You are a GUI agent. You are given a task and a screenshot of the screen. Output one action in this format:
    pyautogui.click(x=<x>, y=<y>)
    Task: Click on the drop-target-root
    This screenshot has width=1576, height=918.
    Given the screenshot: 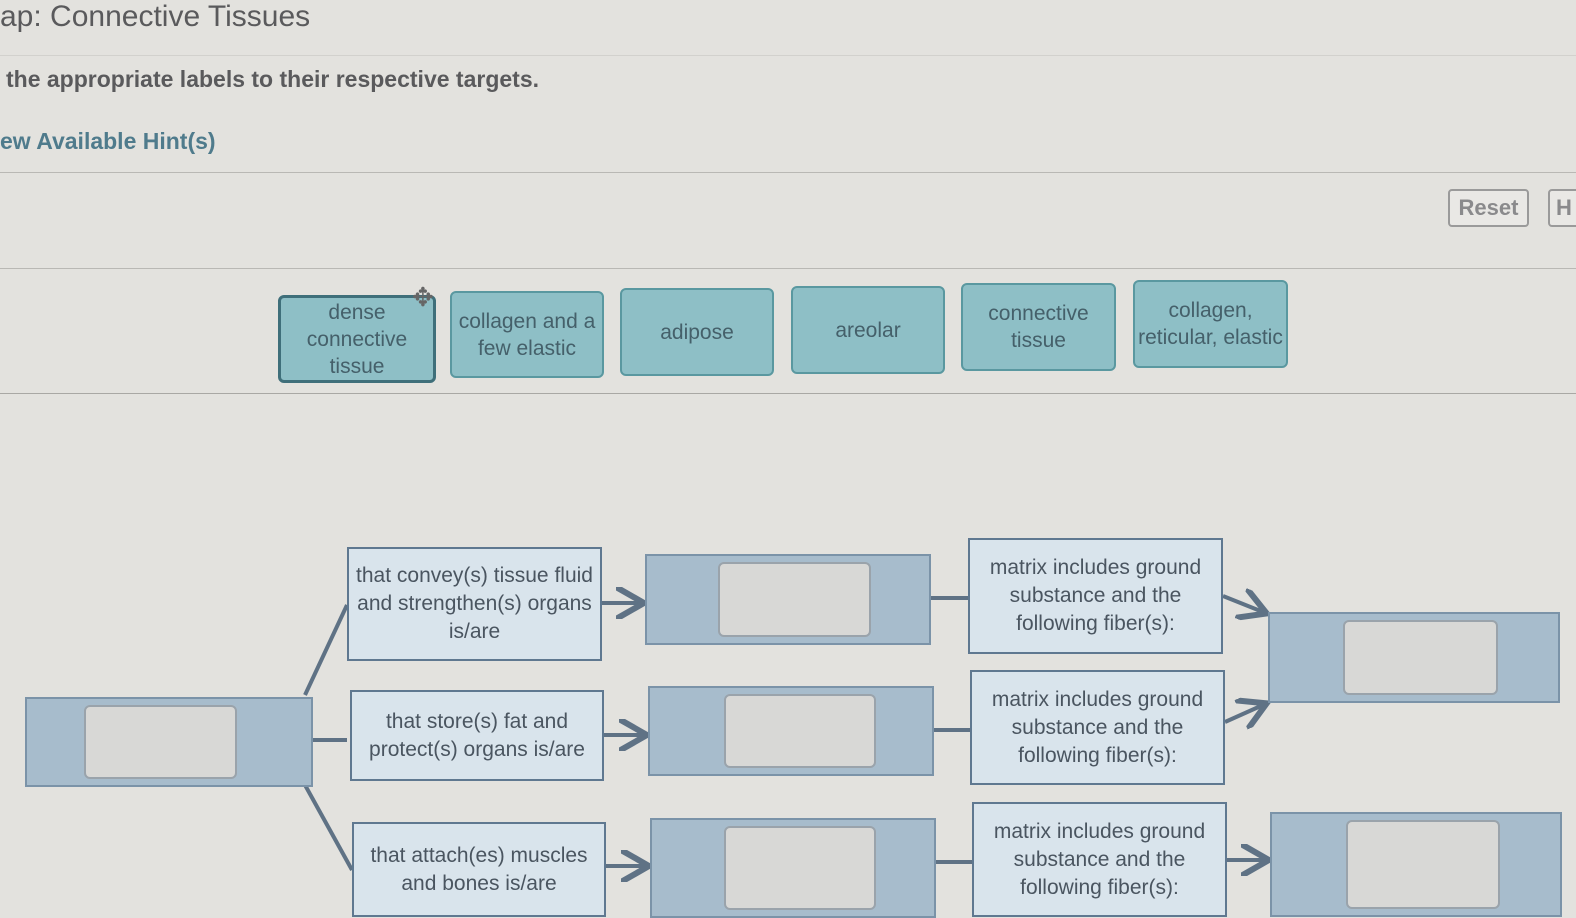 What is the action you would take?
    pyautogui.click(x=169, y=742)
    